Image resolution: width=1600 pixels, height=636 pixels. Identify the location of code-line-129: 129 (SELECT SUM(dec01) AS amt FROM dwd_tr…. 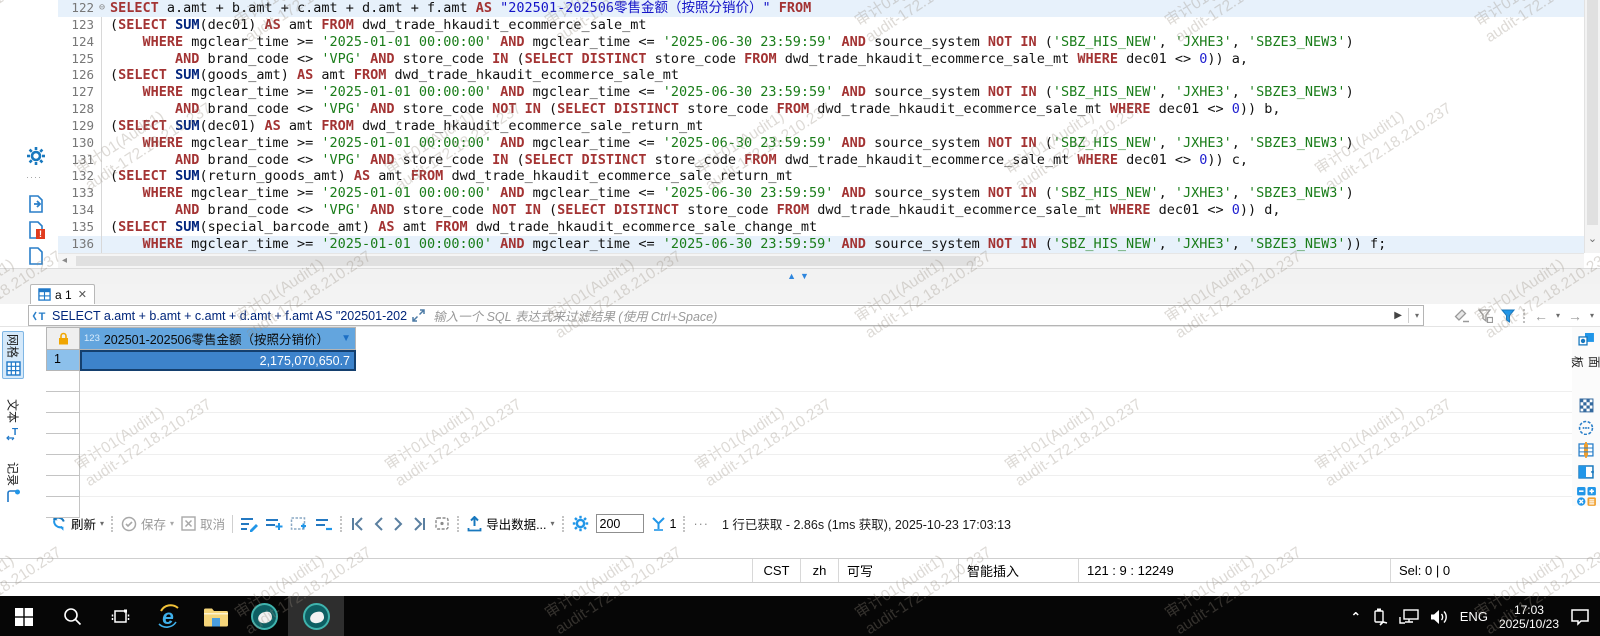
(821, 126).